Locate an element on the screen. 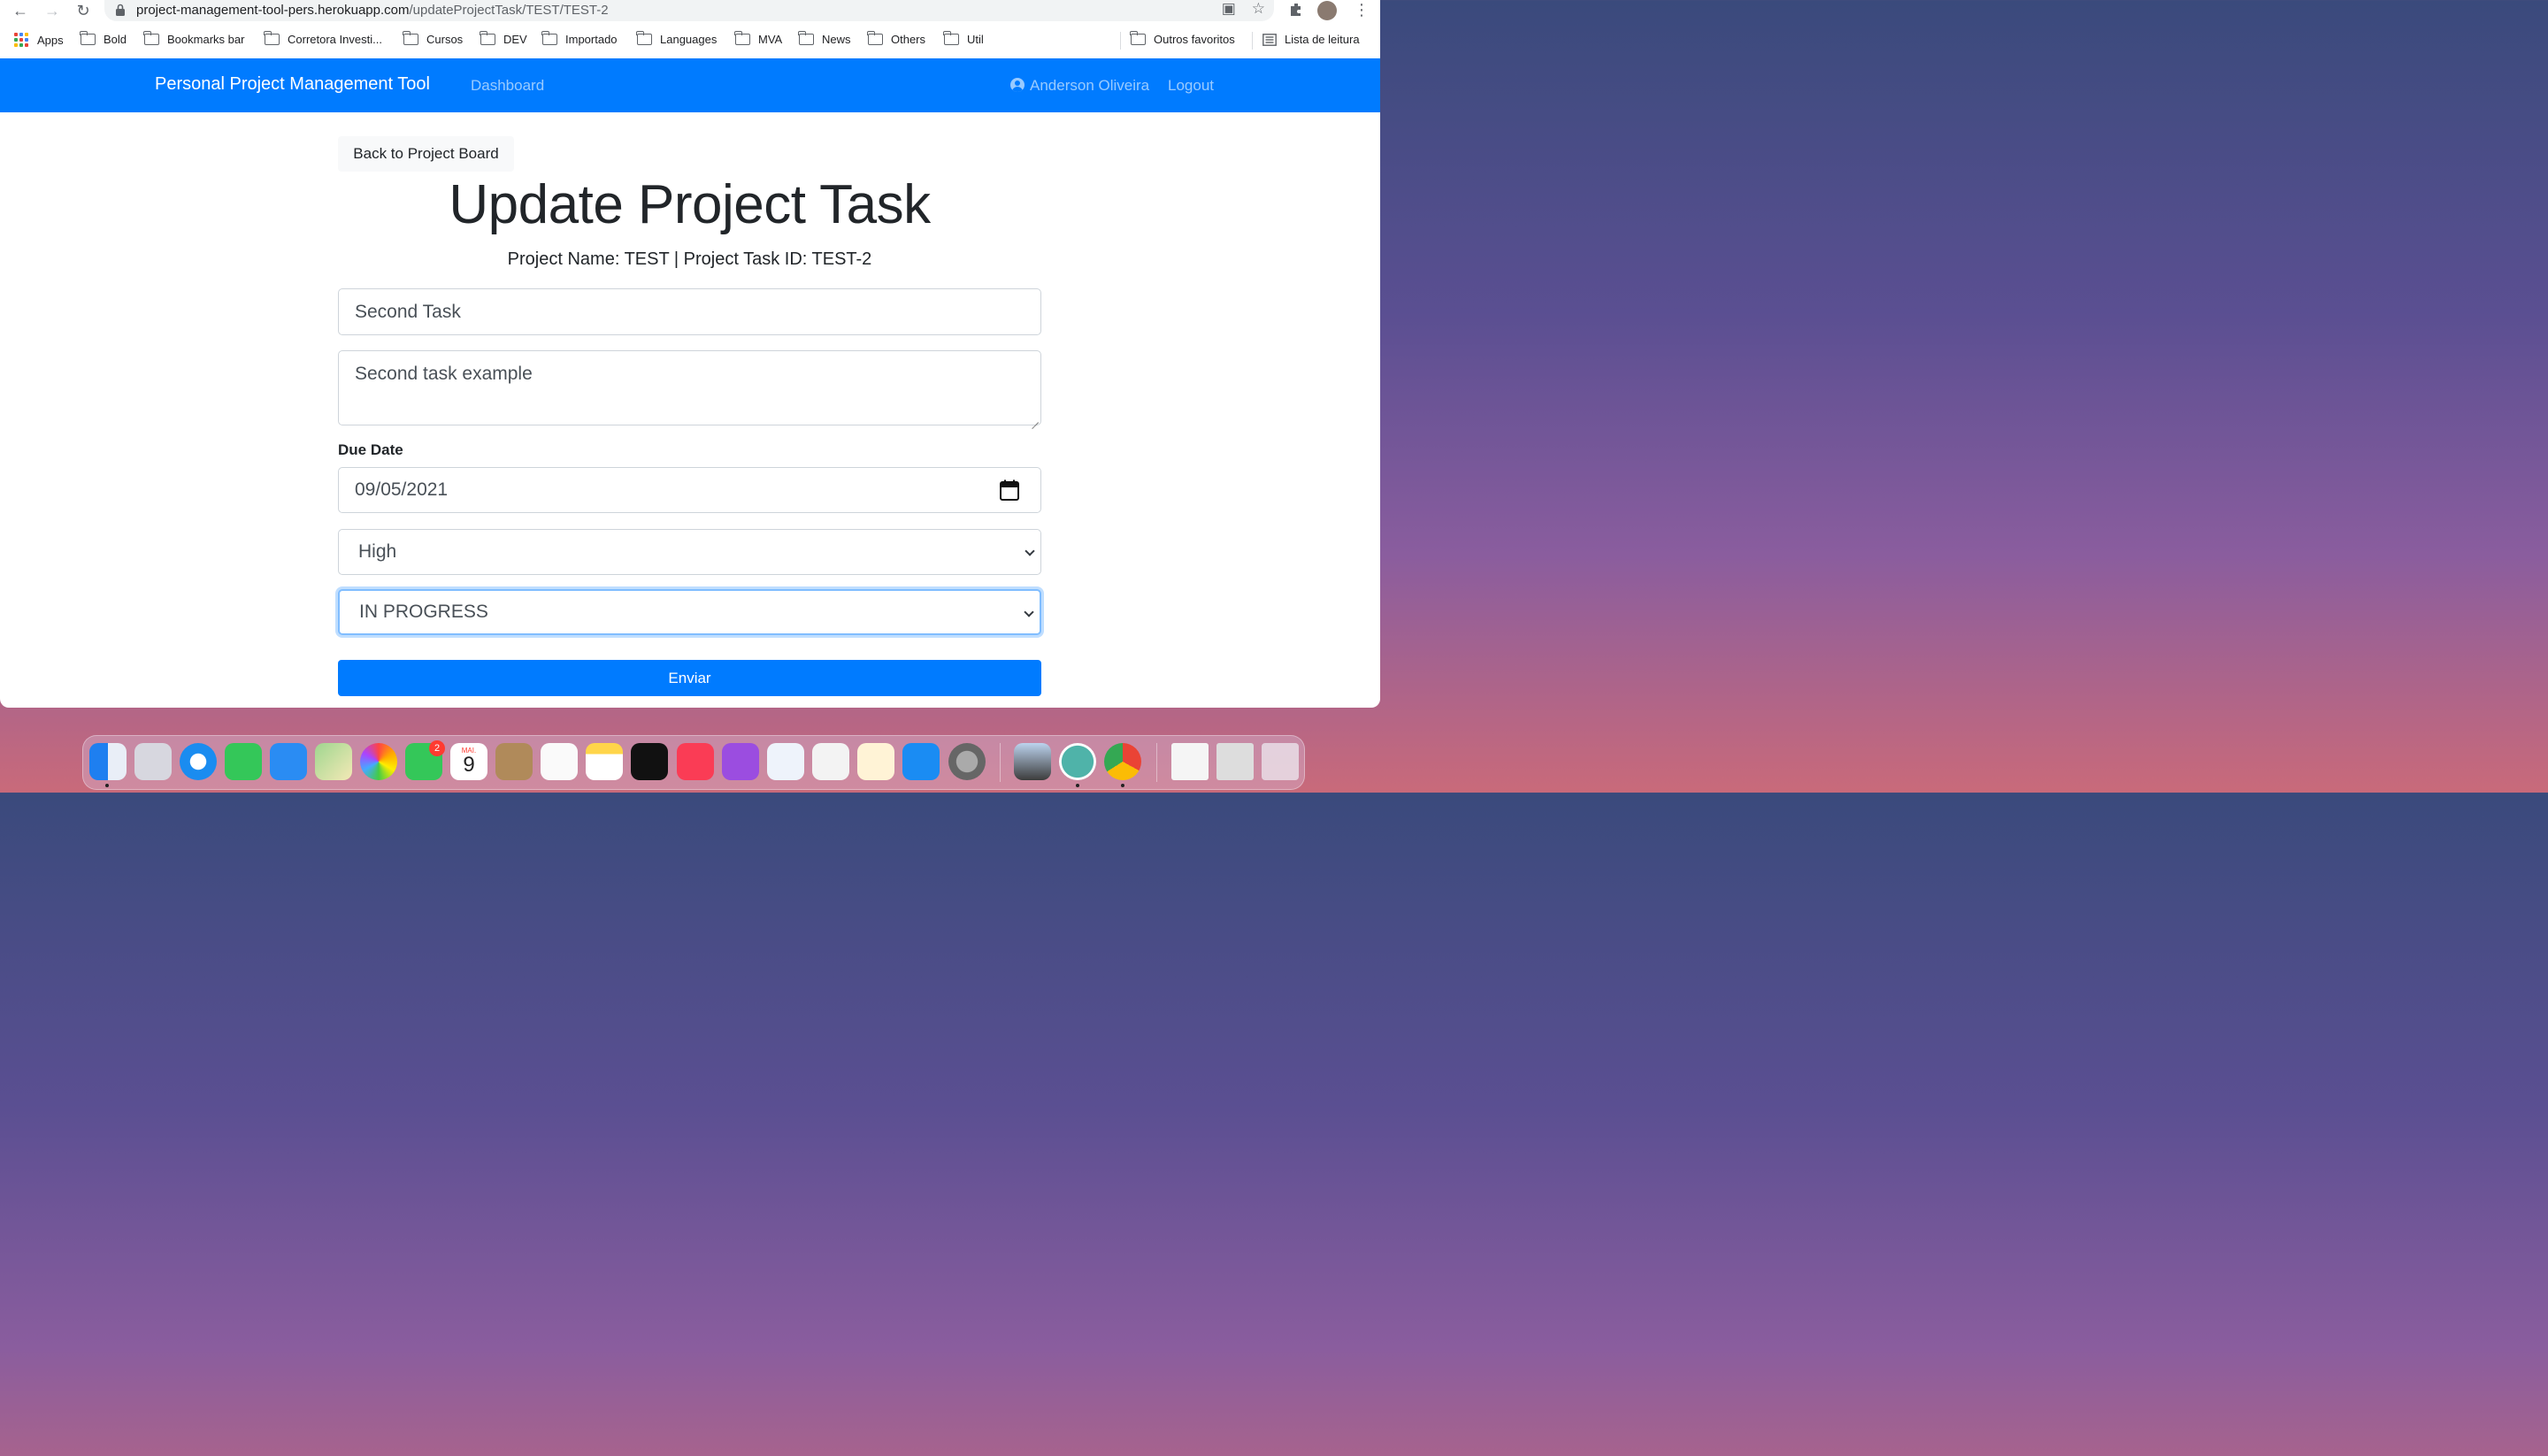  bookmark-folder-outros-favoritos: Outros favoritos is located at coordinates (1183, 38).